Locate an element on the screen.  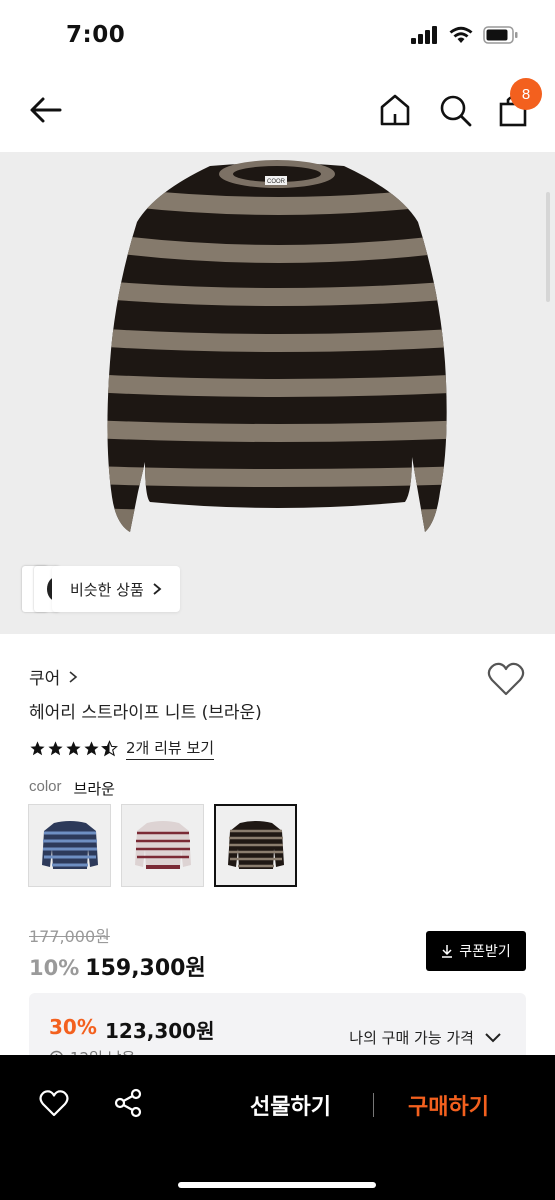
similar-products-label: 비슷한 상품 is located at coordinates (107, 589).